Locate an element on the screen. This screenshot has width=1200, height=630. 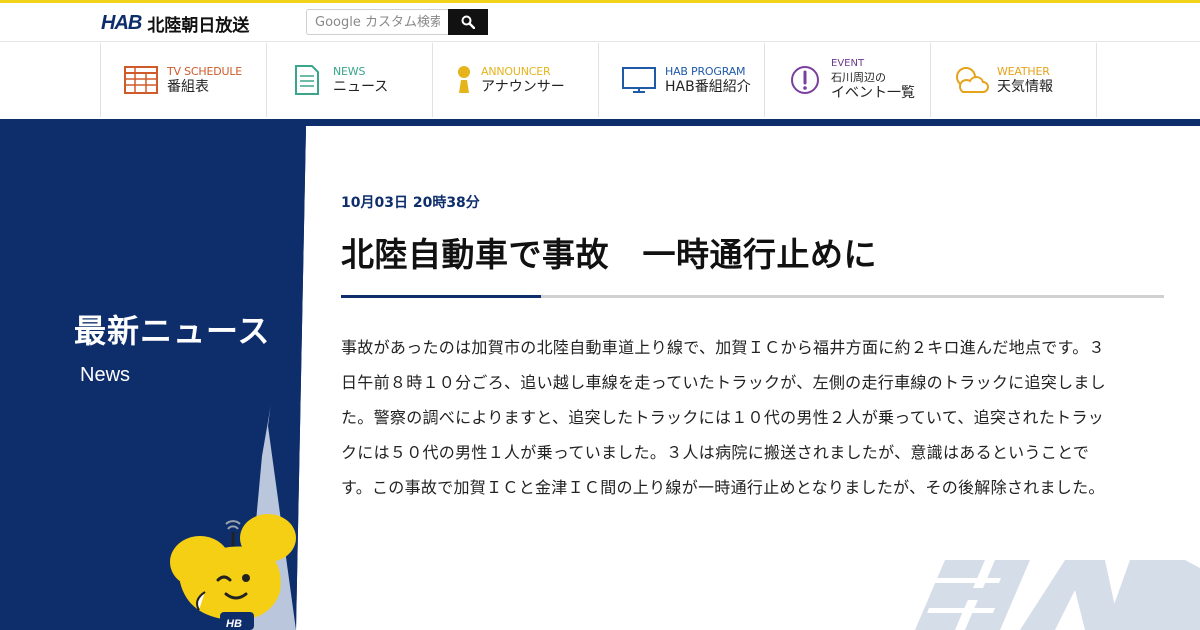
nav-label-ja: アナウンサー is located at coordinates (523, 86).